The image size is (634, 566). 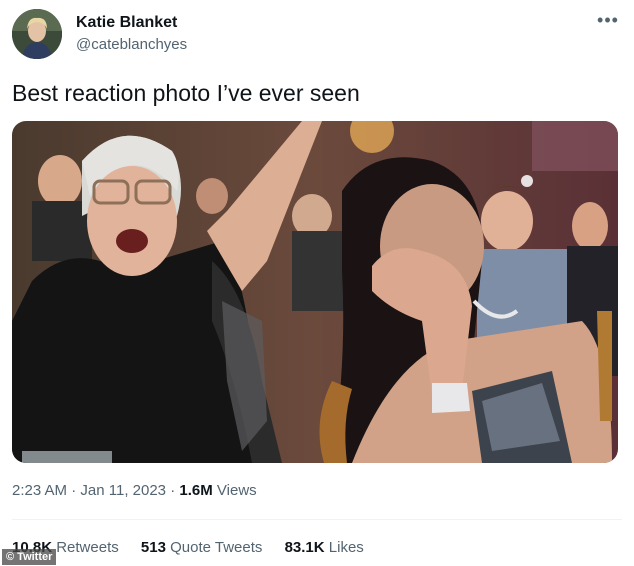 I want to click on author-names: Katie Blanket @cateblanchyes, so click(x=131, y=34).